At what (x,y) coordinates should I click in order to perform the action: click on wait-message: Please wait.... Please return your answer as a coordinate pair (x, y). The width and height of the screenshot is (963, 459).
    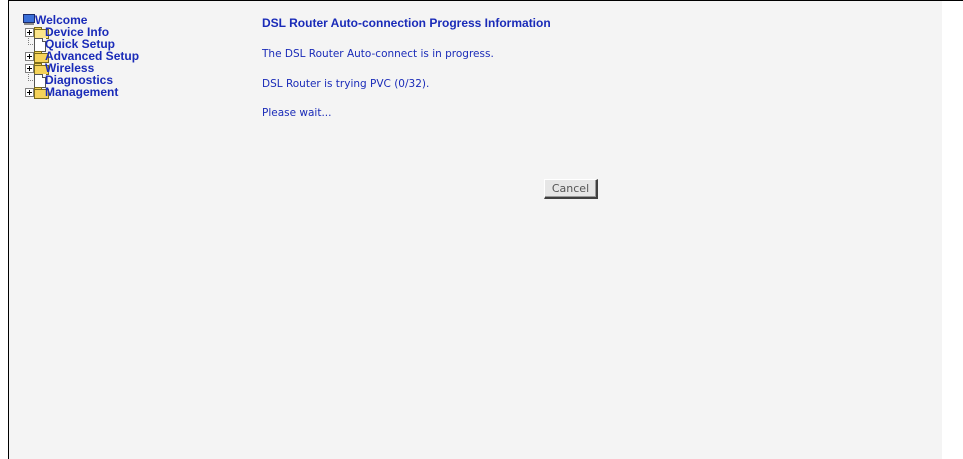
    Looking at the image, I should click on (297, 113).